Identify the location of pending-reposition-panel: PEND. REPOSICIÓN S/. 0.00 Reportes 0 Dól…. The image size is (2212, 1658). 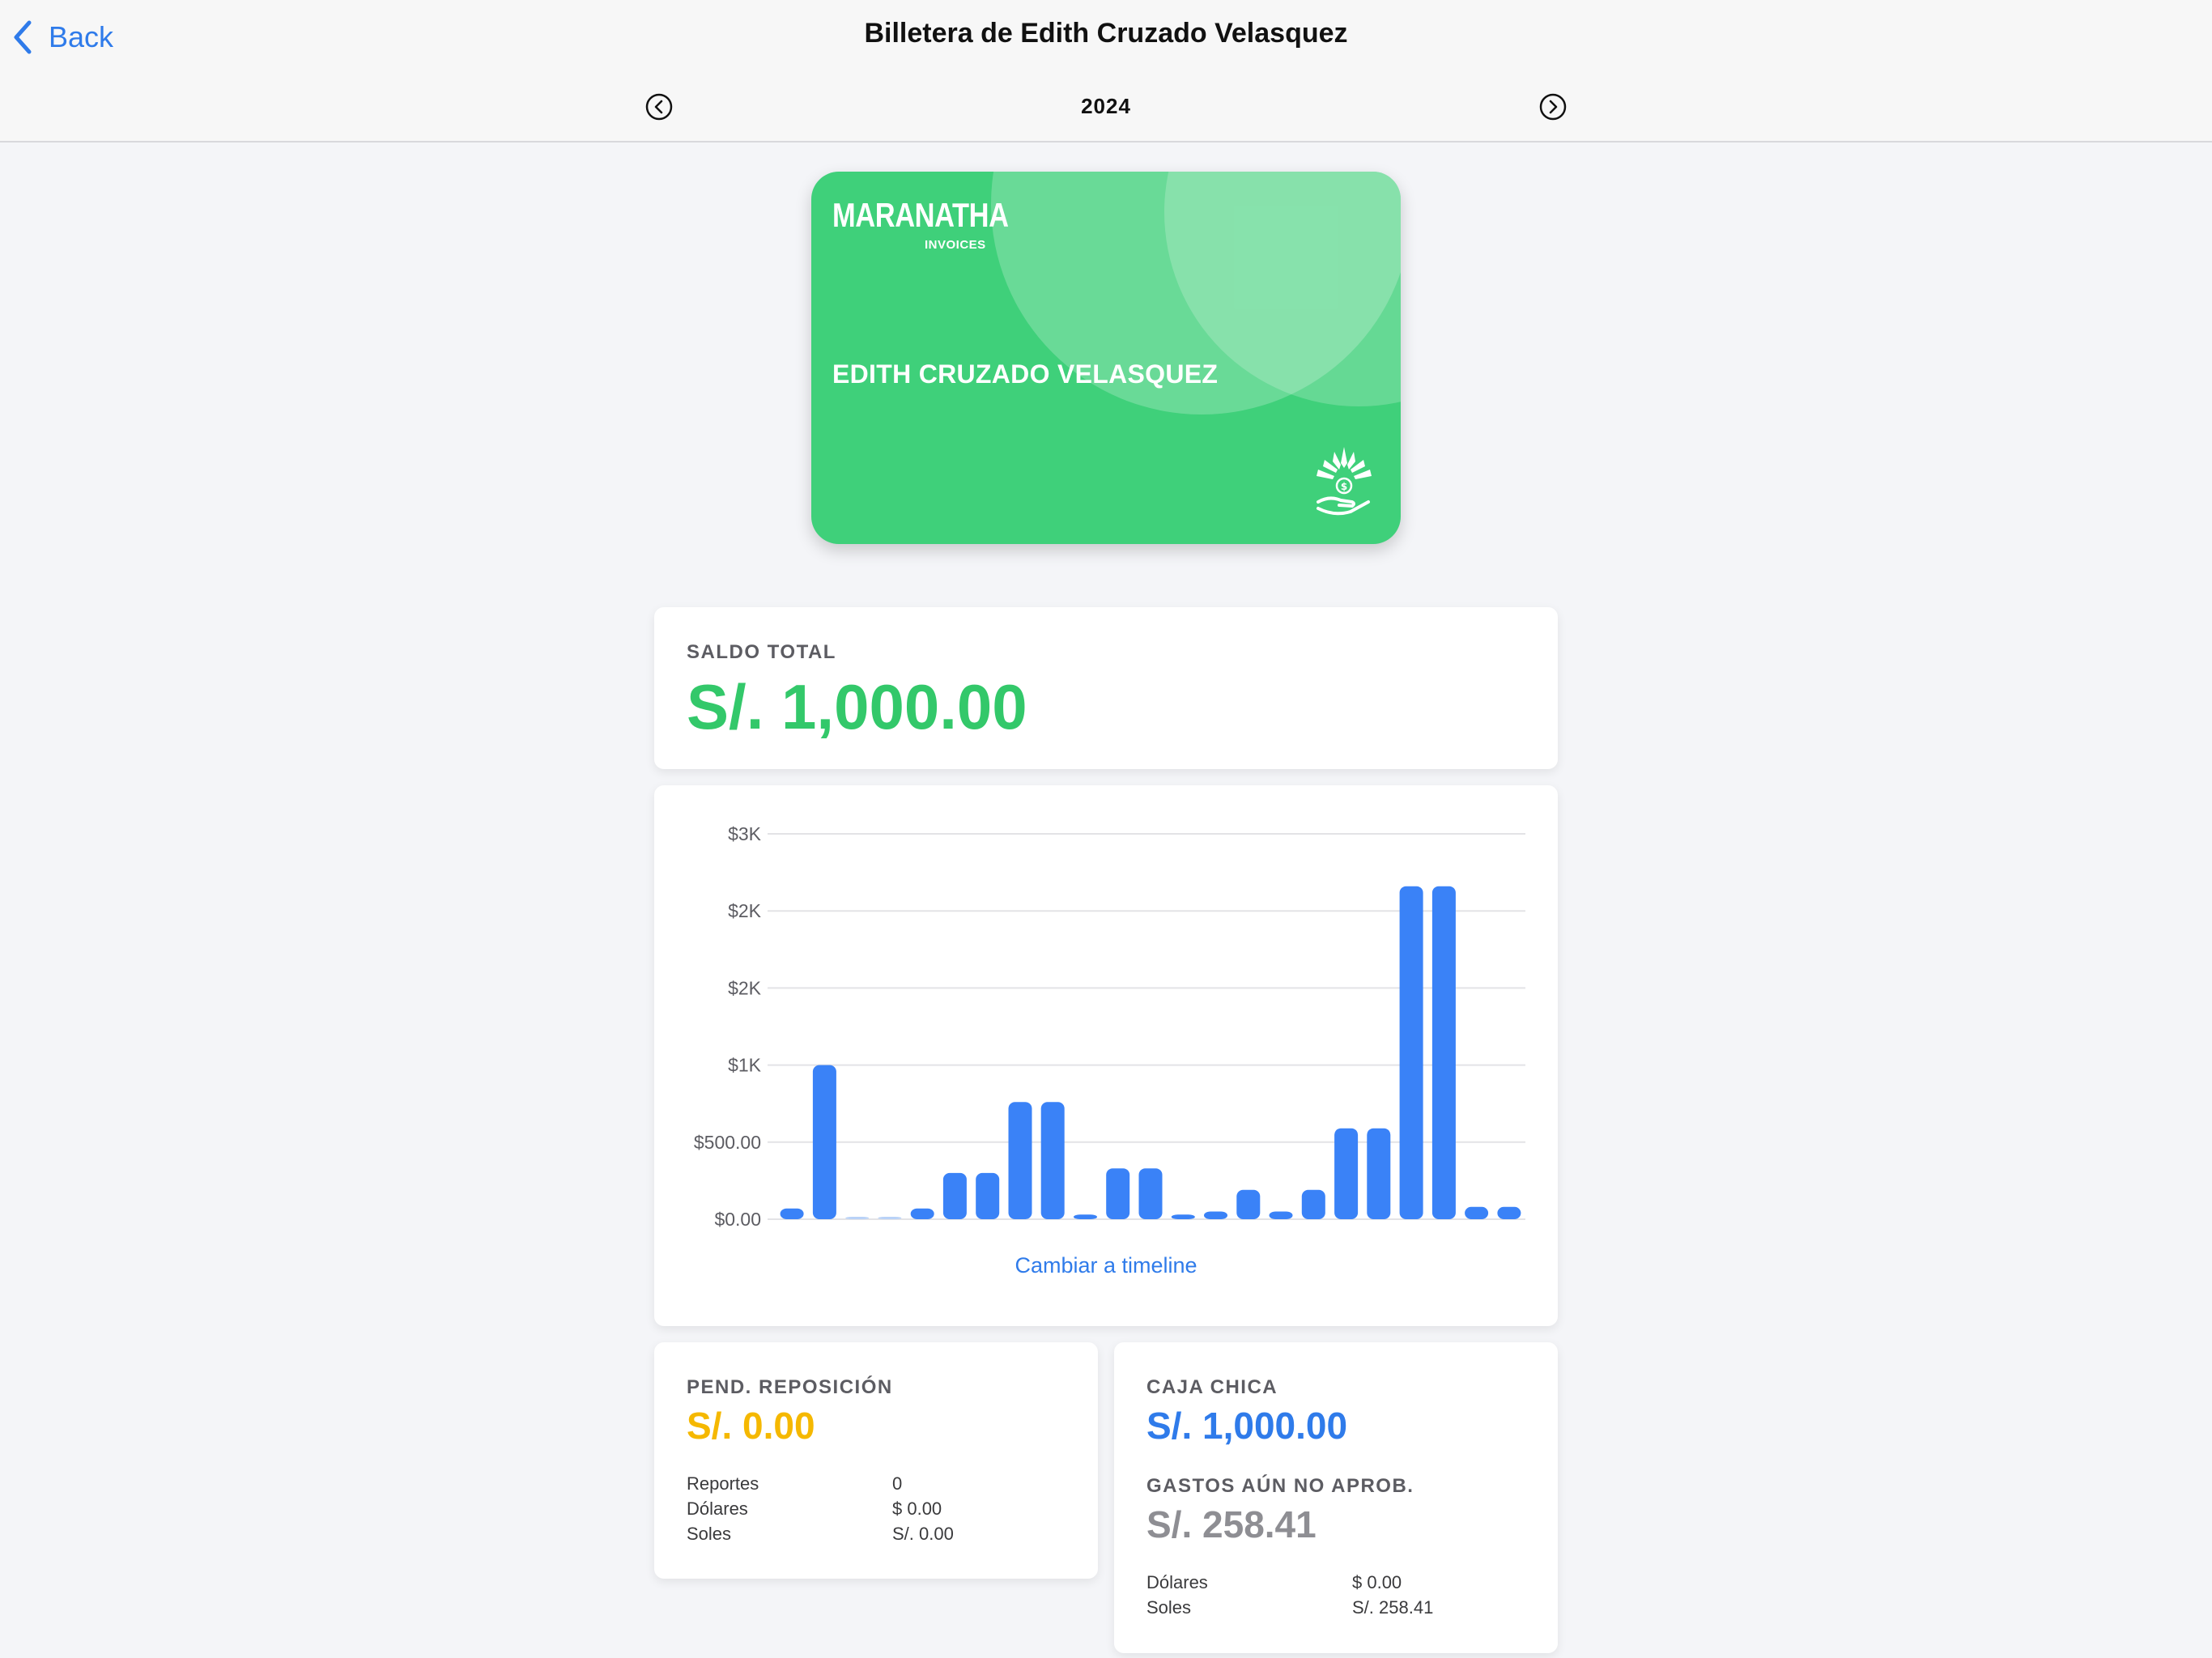
(876, 1460).